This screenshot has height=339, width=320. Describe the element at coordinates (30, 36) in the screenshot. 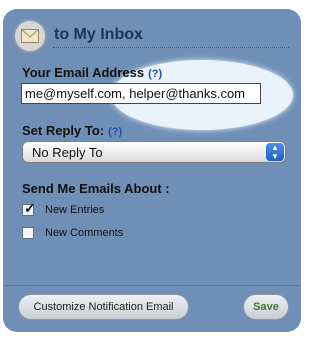

I see `envelope-icon` at that location.